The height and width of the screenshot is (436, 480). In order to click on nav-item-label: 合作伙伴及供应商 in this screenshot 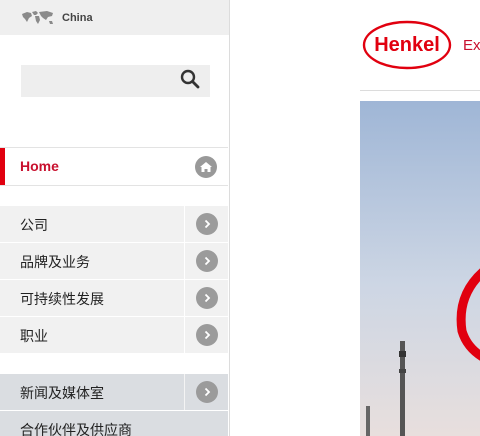, I will do `click(76, 429)`.